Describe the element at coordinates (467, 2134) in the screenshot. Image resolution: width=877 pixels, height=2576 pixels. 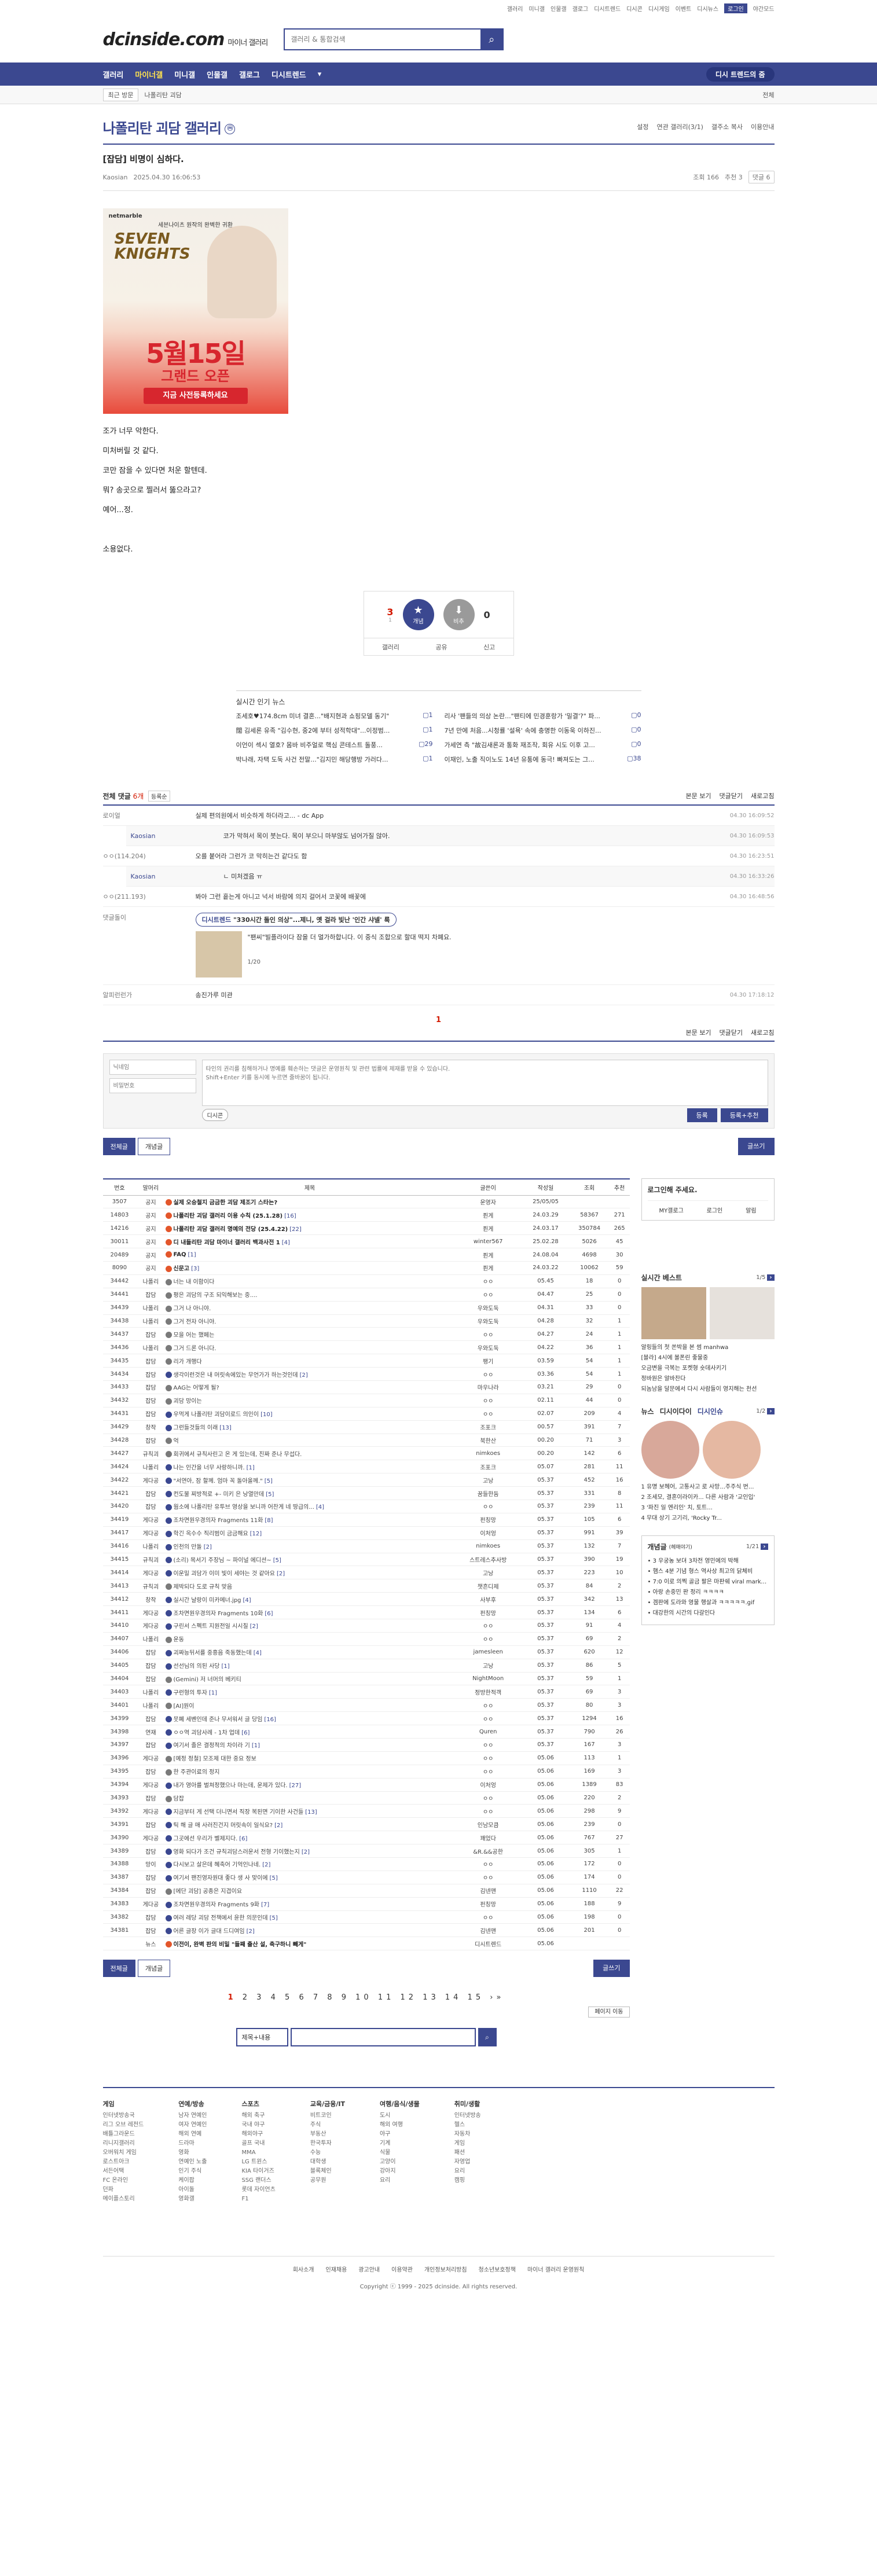
I see `footer-link: 자동차` at that location.